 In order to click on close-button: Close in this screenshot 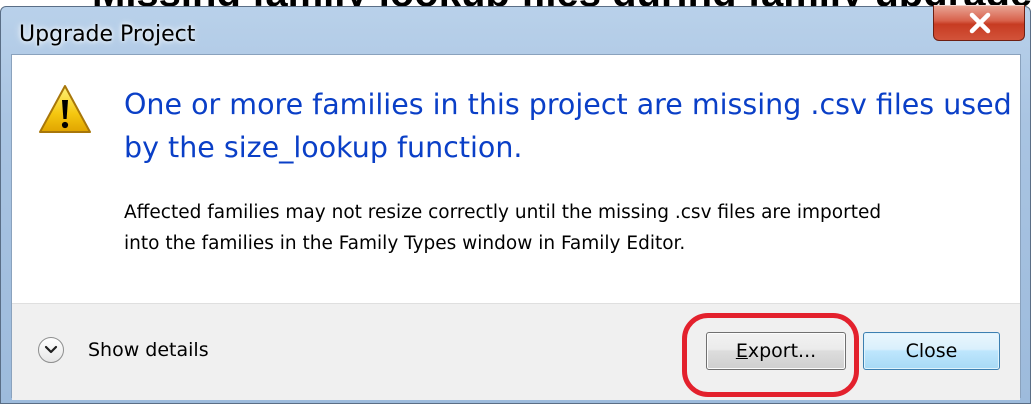, I will do `click(931, 351)`.